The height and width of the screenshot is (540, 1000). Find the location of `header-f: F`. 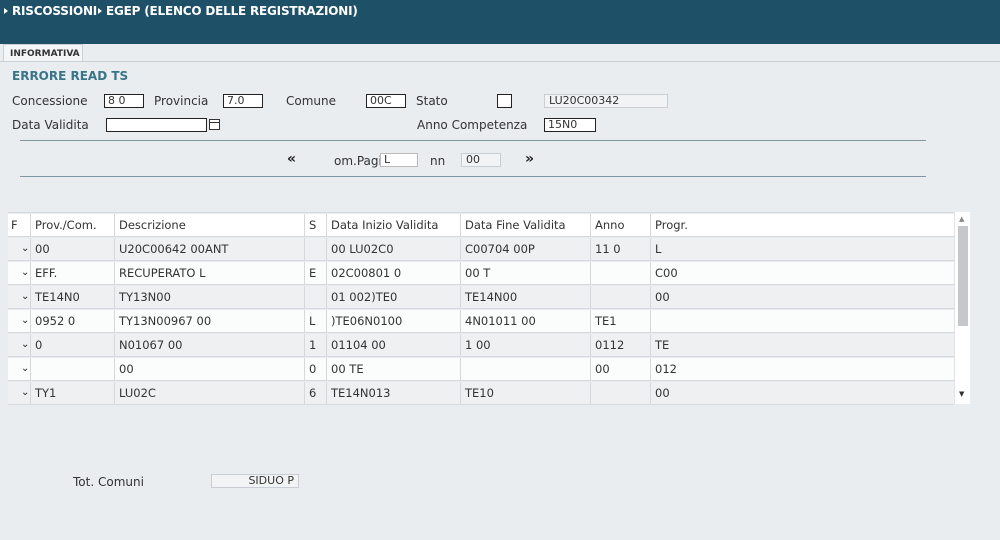

header-f: F is located at coordinates (14, 225).